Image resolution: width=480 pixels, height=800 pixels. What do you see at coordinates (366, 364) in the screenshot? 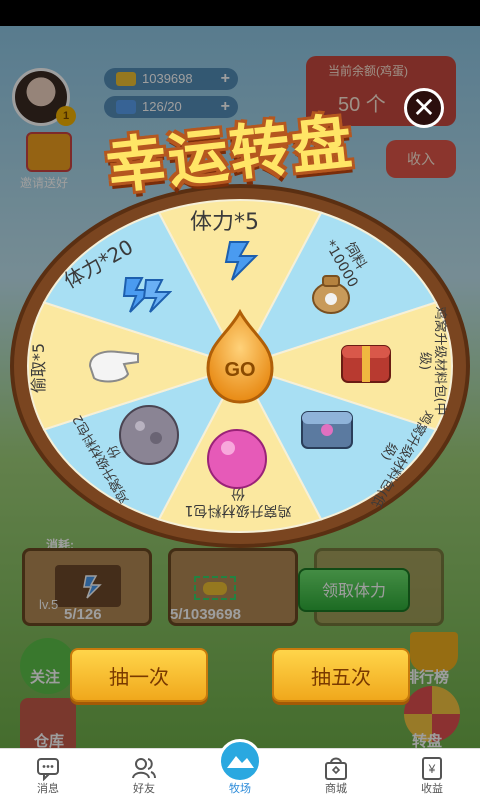
I see `chest-icon` at bounding box center [366, 364].